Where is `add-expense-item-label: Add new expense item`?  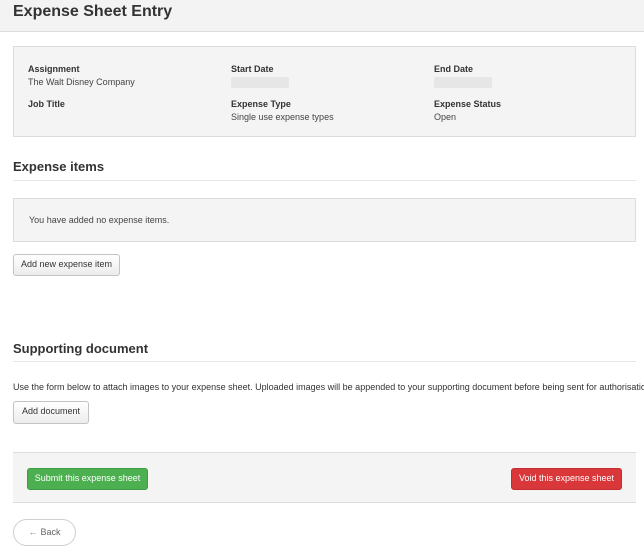
add-expense-item-label: Add new expense item is located at coordinates (66, 264).